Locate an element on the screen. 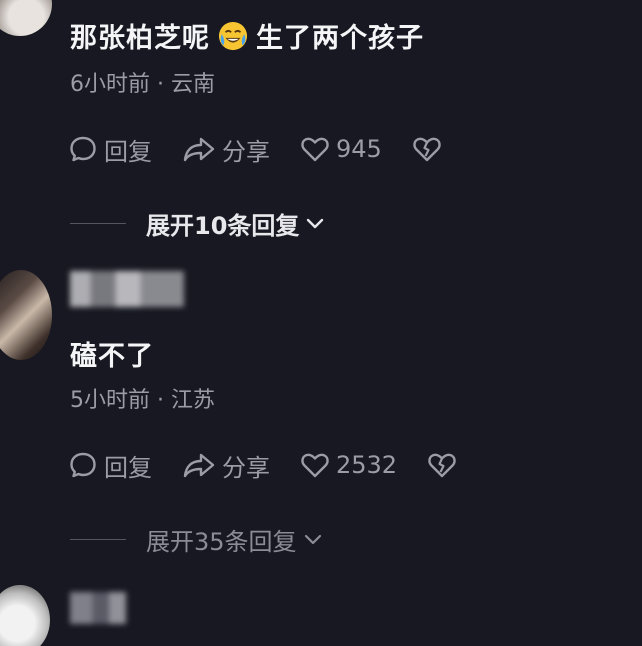  expand-replies-label: 展开10条回复 is located at coordinates (223, 226).